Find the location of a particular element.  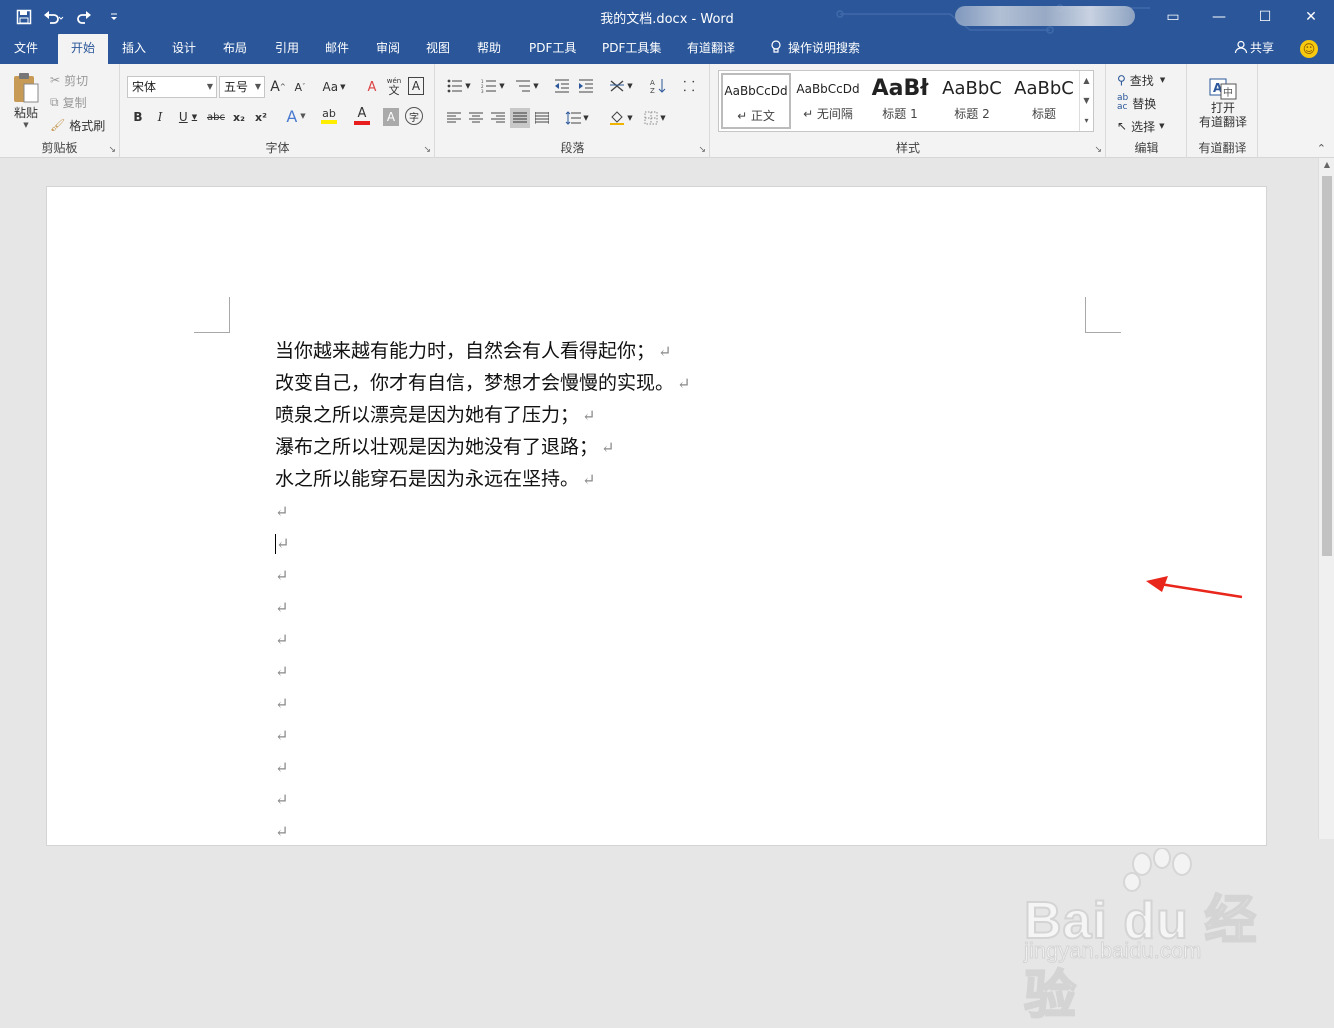

tab-references: 引用 is located at coordinates (287, 49).